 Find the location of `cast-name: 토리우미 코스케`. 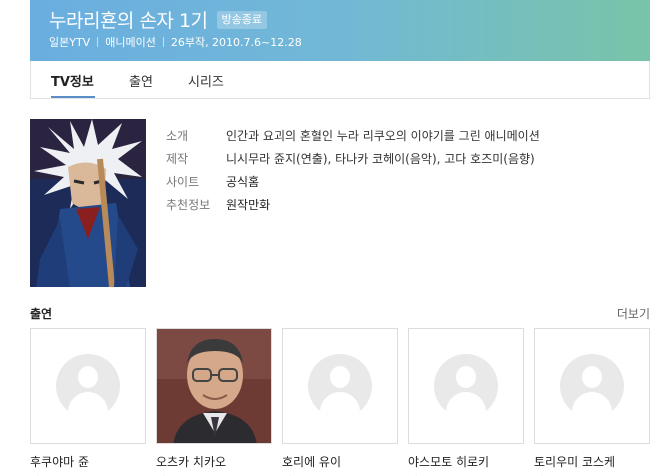

cast-name: 토리우미 코스케 is located at coordinates (592, 461).